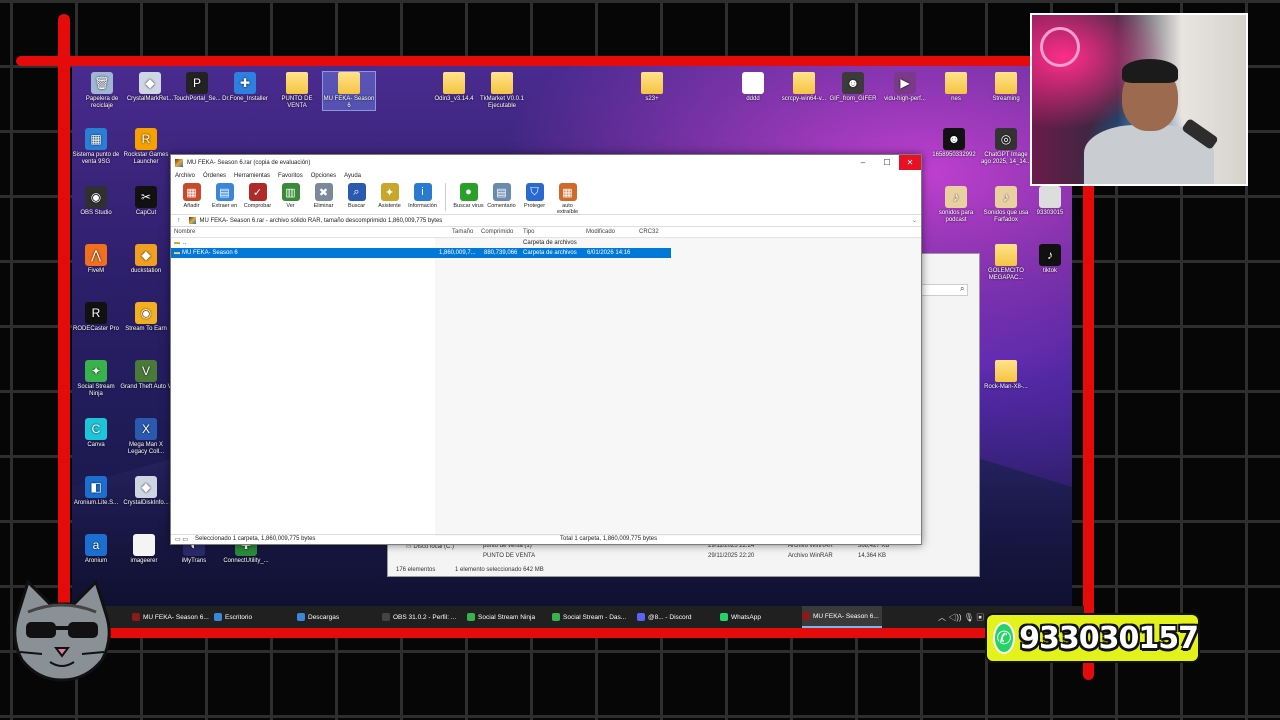  Describe the element at coordinates (652, 87) in the screenshot. I see `desktop-icon-s23: s23+` at that location.